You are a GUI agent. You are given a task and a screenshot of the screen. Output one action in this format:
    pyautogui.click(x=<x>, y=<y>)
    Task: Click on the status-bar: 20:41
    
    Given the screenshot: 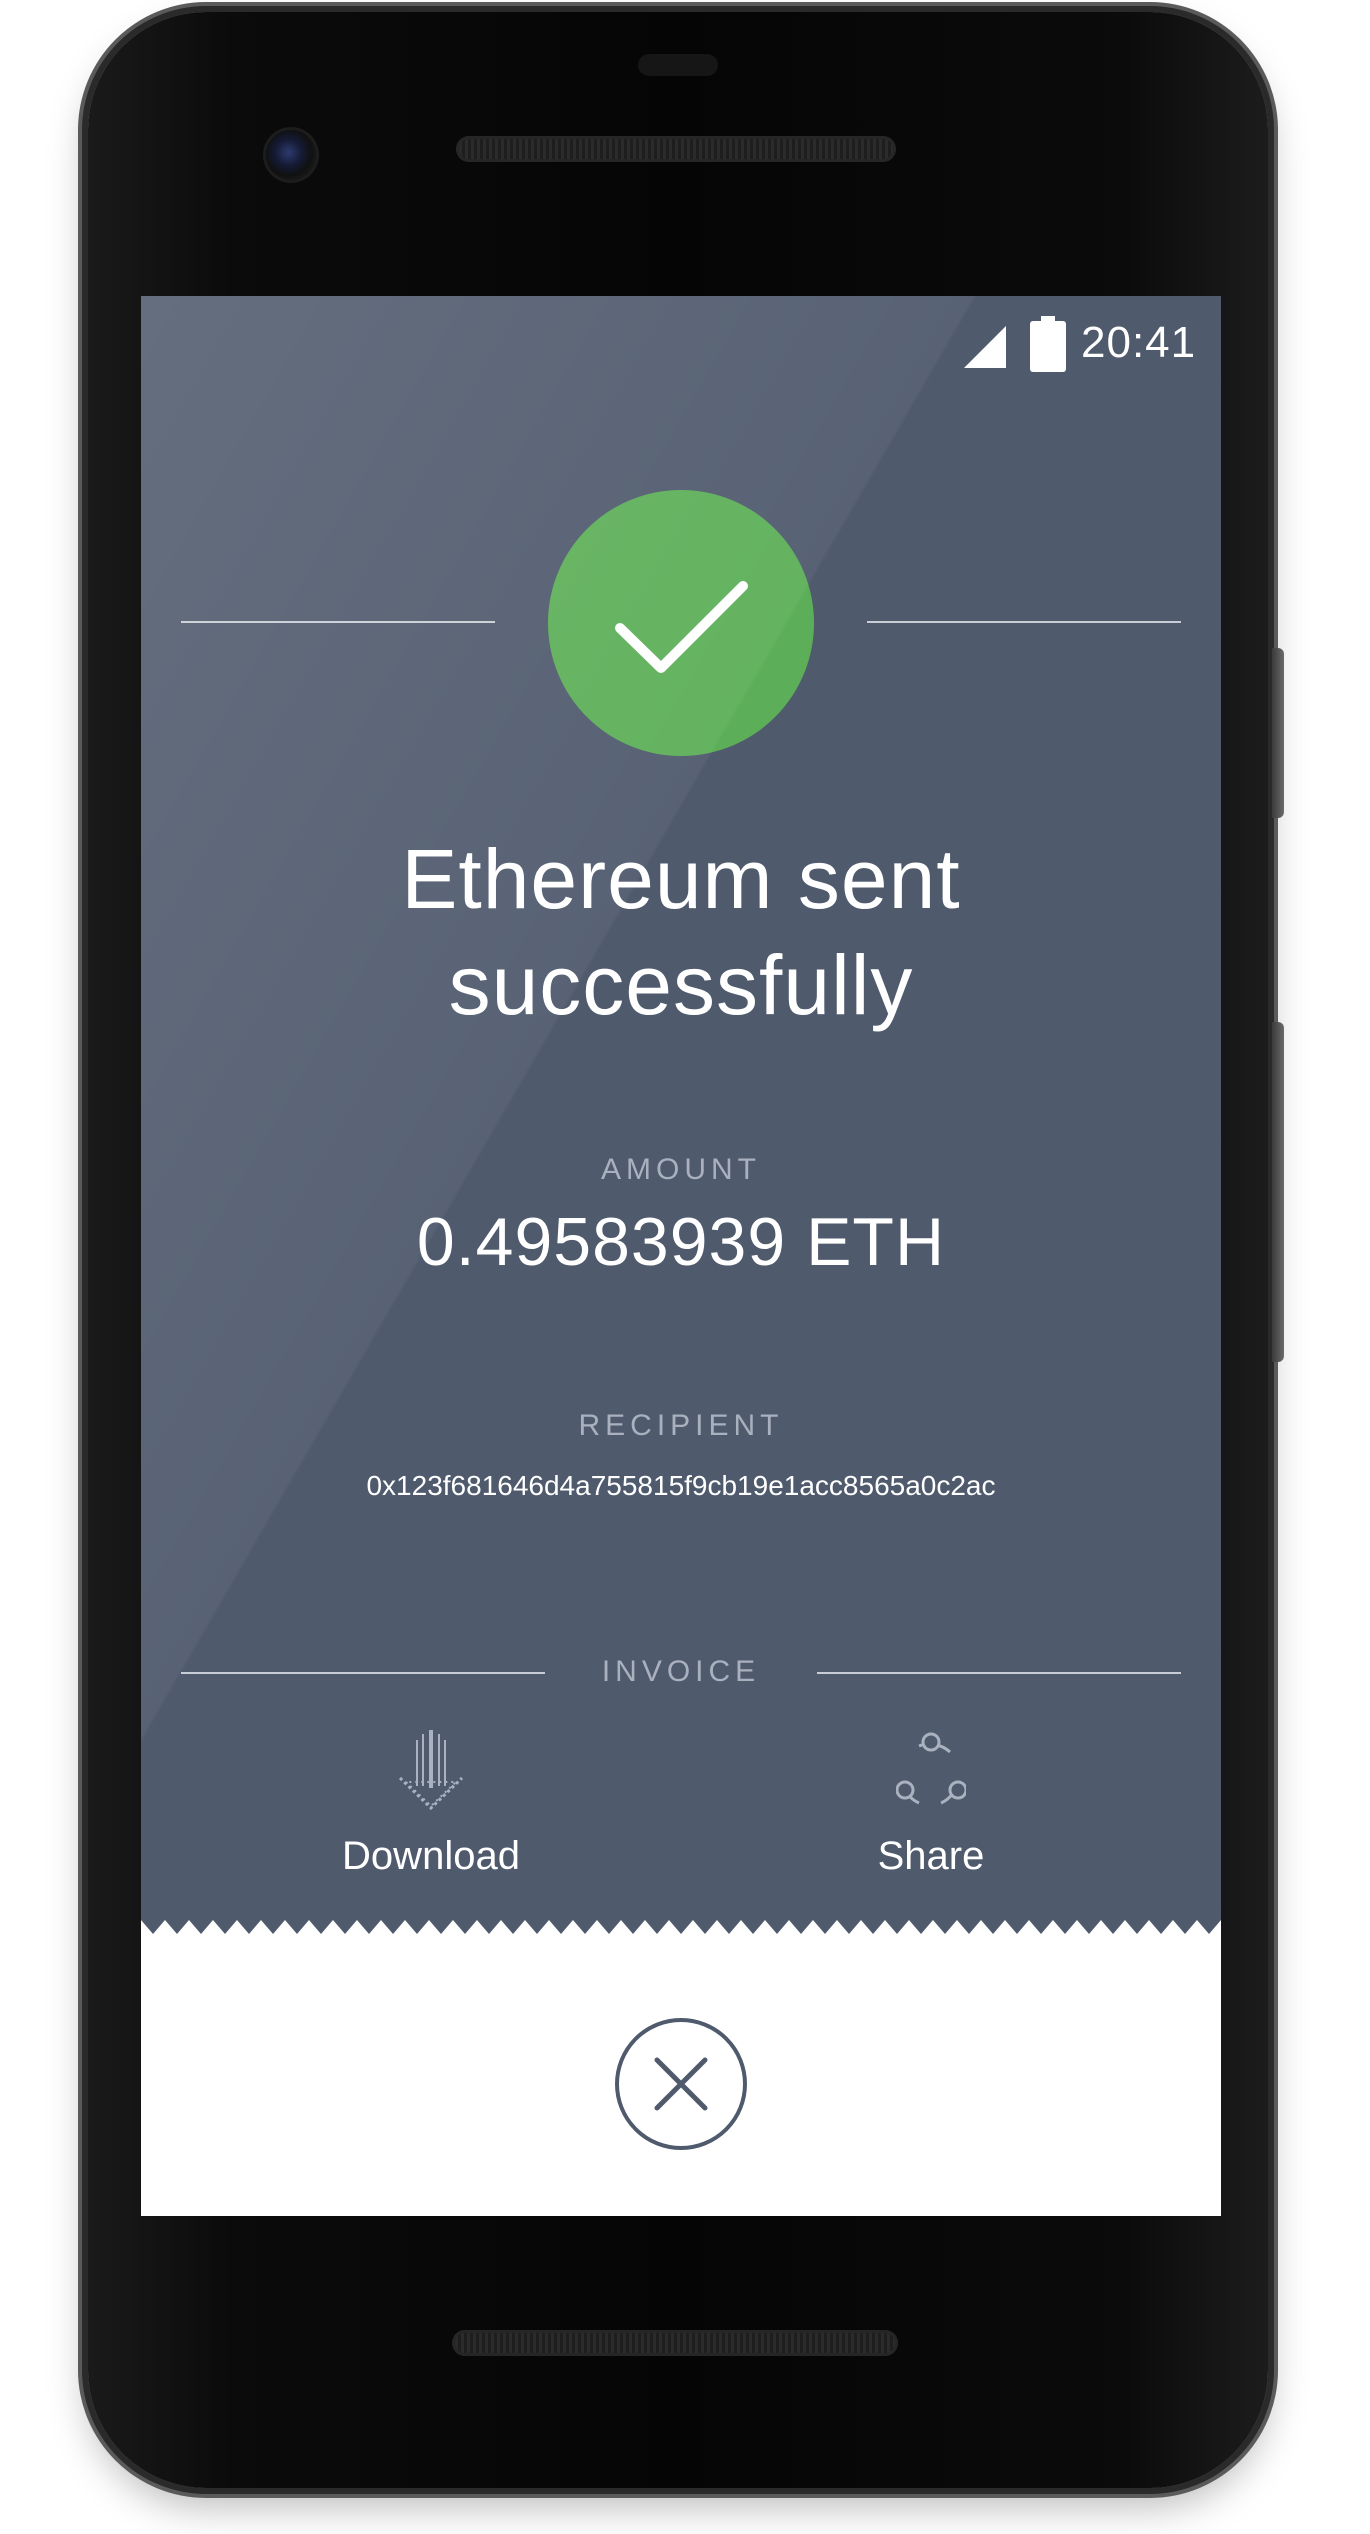 What is the action you would take?
    pyautogui.click(x=681, y=341)
    